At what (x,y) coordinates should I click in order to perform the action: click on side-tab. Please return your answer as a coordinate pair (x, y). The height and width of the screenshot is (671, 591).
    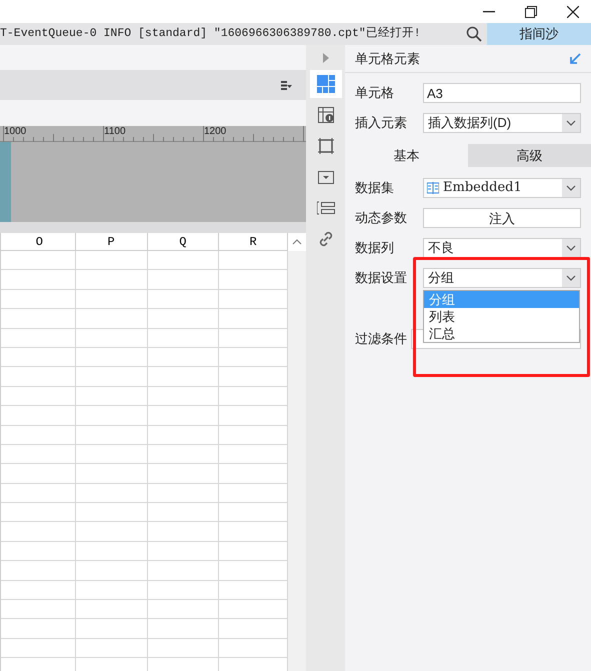
    Looking at the image, I should click on (326, 84).